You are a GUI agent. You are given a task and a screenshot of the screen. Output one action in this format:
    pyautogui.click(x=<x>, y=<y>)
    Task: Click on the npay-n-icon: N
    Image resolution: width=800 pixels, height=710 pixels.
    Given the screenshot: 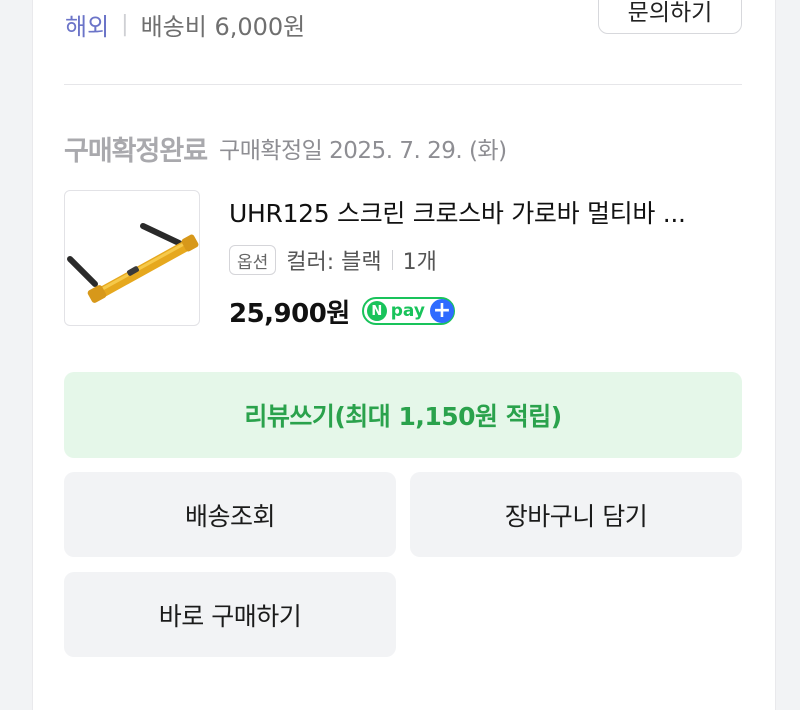 What is the action you would take?
    pyautogui.click(x=376, y=311)
    